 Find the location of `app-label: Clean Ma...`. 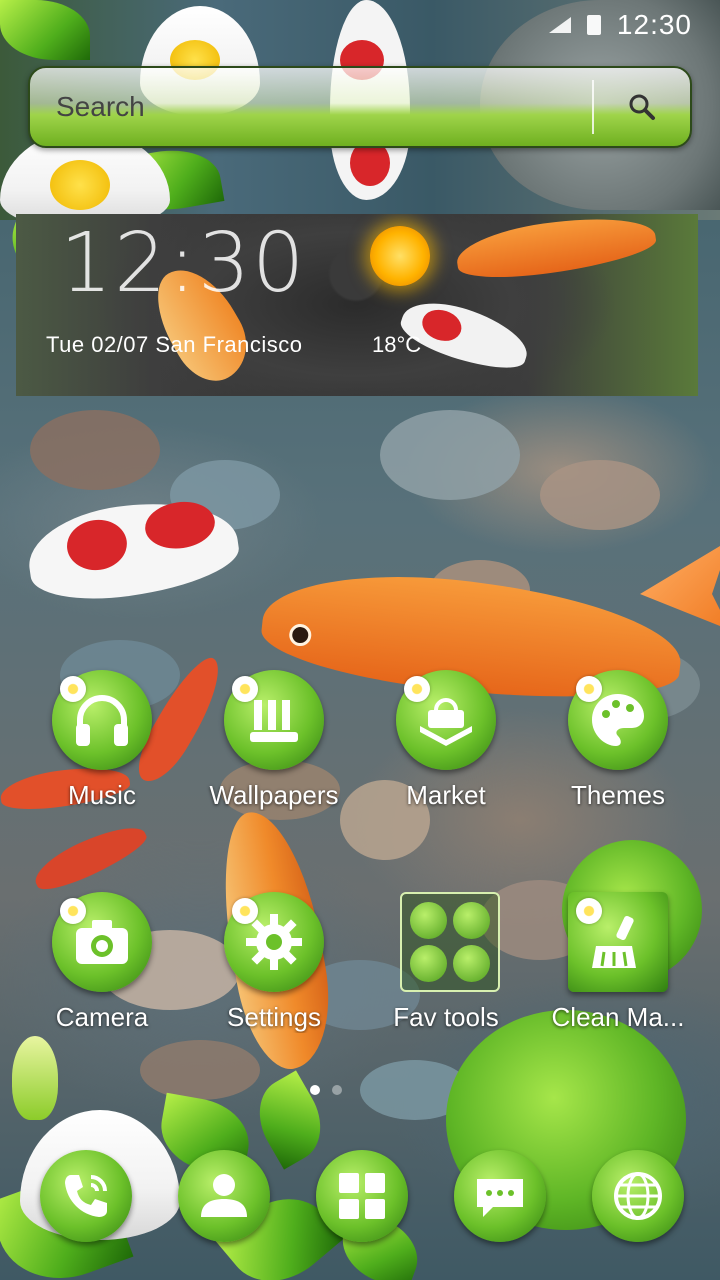

app-label: Clean Ma... is located at coordinates (618, 1017).